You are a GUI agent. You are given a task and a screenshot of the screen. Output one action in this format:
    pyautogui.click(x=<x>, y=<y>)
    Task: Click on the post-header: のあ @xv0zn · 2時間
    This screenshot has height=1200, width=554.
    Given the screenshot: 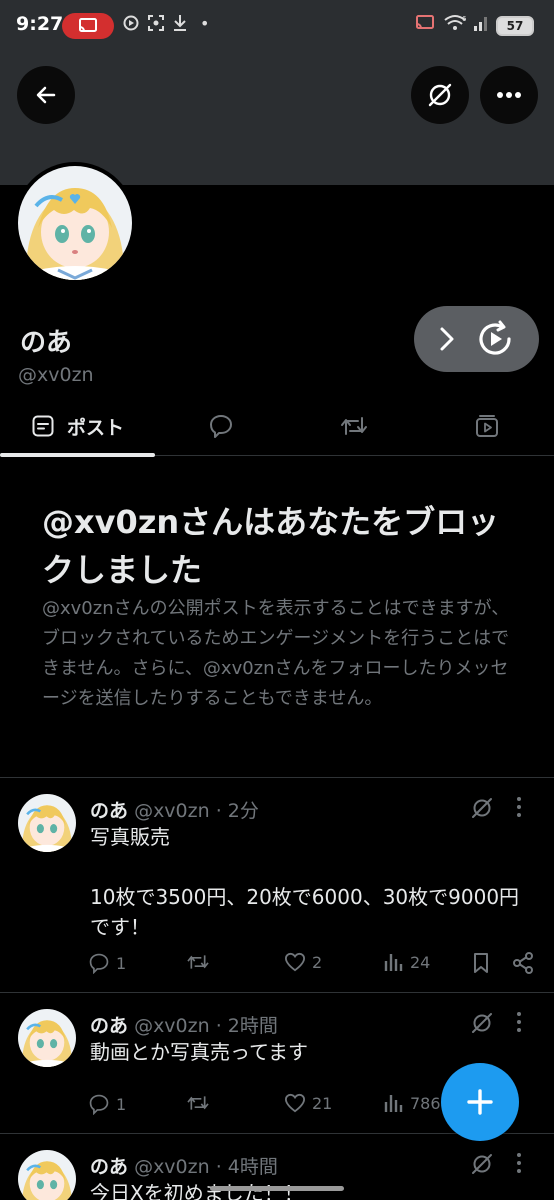 What is the action you would take?
    pyautogui.click(x=184, y=1024)
    